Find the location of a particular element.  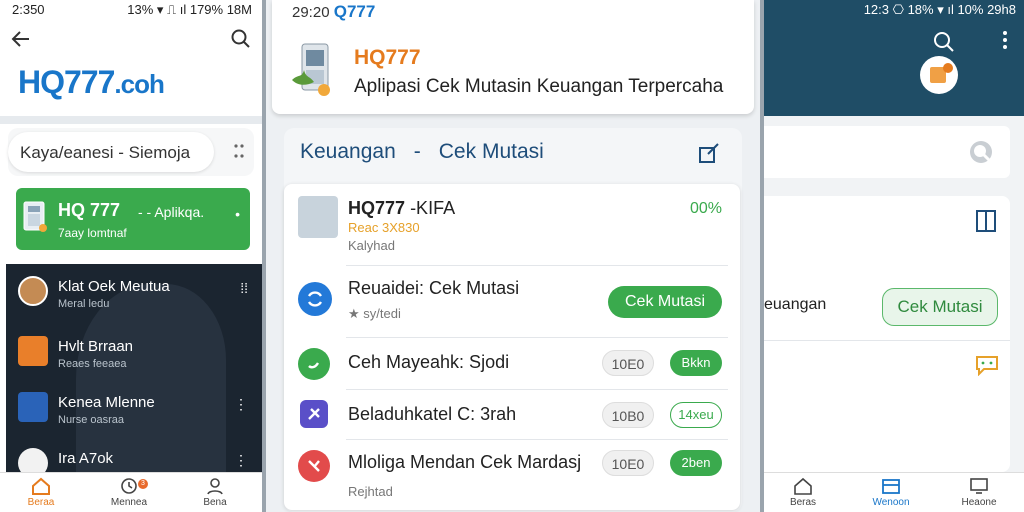

bottom-nav: Beras Wenoon Heaone is located at coordinates (894, 492).